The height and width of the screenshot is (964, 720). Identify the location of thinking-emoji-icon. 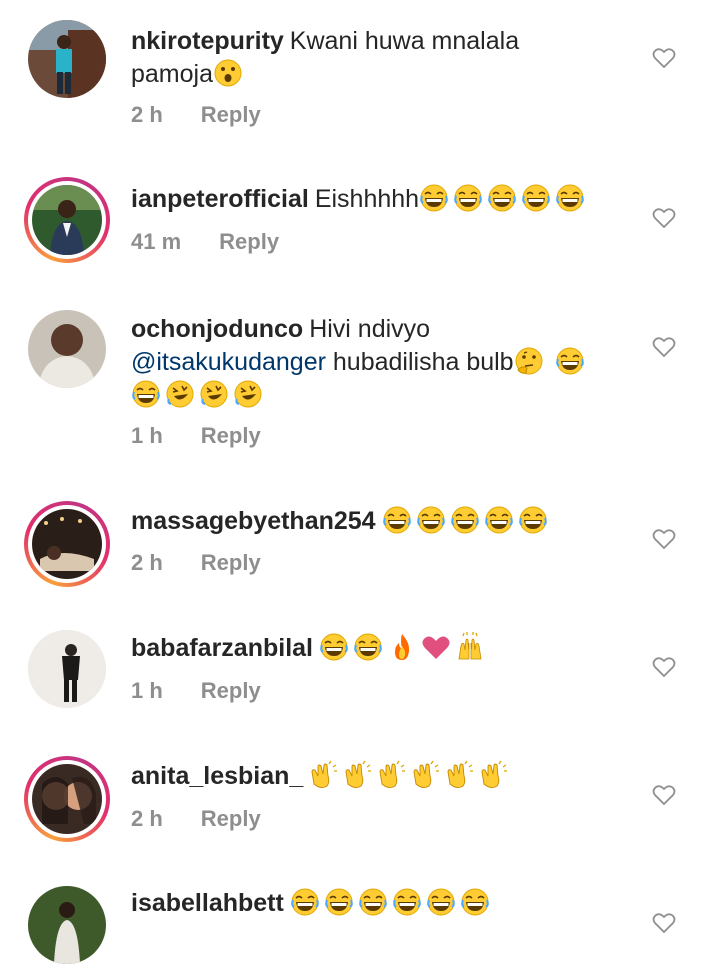
(528, 361).